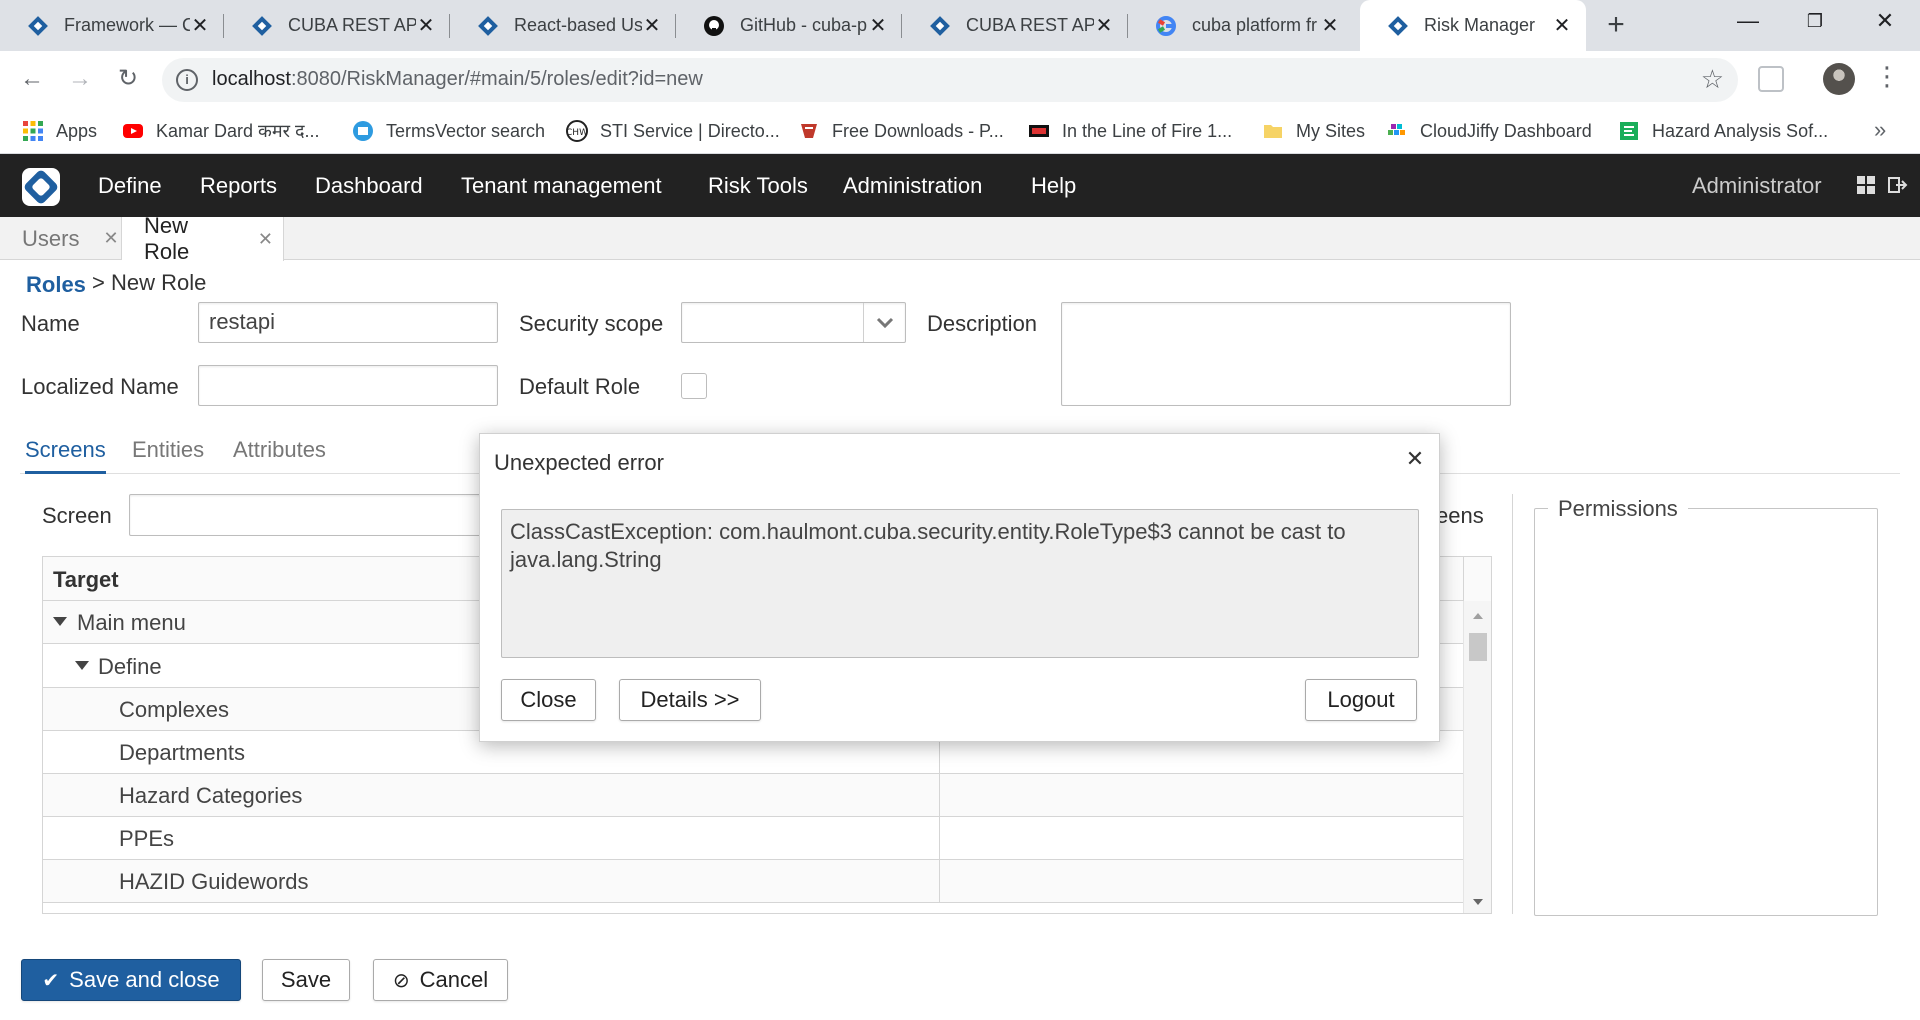 The width and height of the screenshot is (1920, 1020). Describe the element at coordinates (1053, 185) in the screenshot. I see `menu-help: Help` at that location.